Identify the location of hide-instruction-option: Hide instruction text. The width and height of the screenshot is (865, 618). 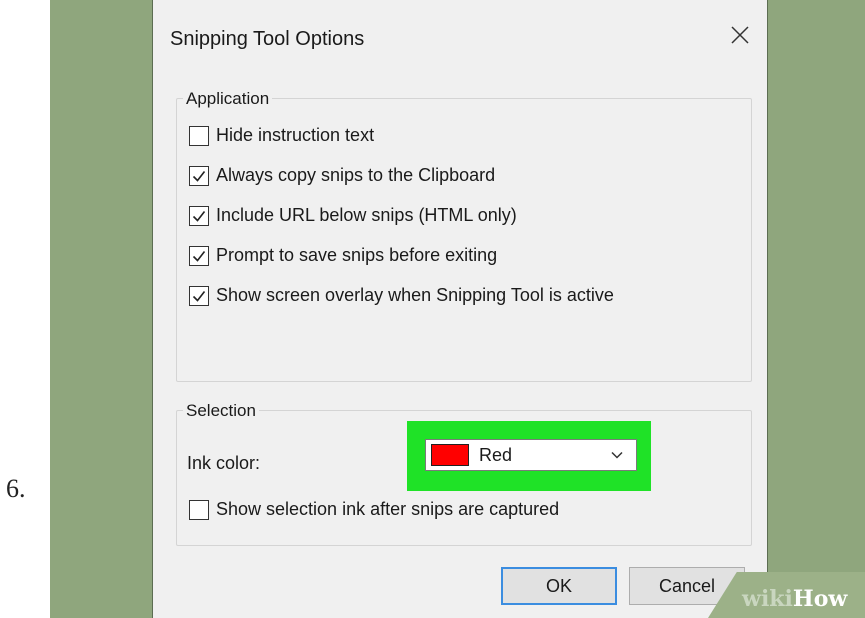
(281, 135).